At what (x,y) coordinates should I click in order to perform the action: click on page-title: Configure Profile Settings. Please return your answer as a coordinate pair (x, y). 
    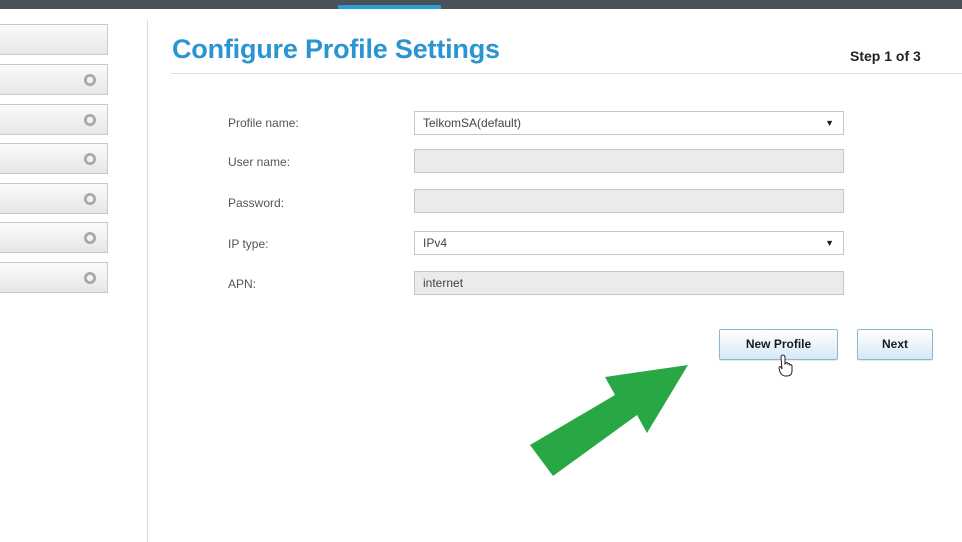
    Looking at the image, I should click on (336, 49).